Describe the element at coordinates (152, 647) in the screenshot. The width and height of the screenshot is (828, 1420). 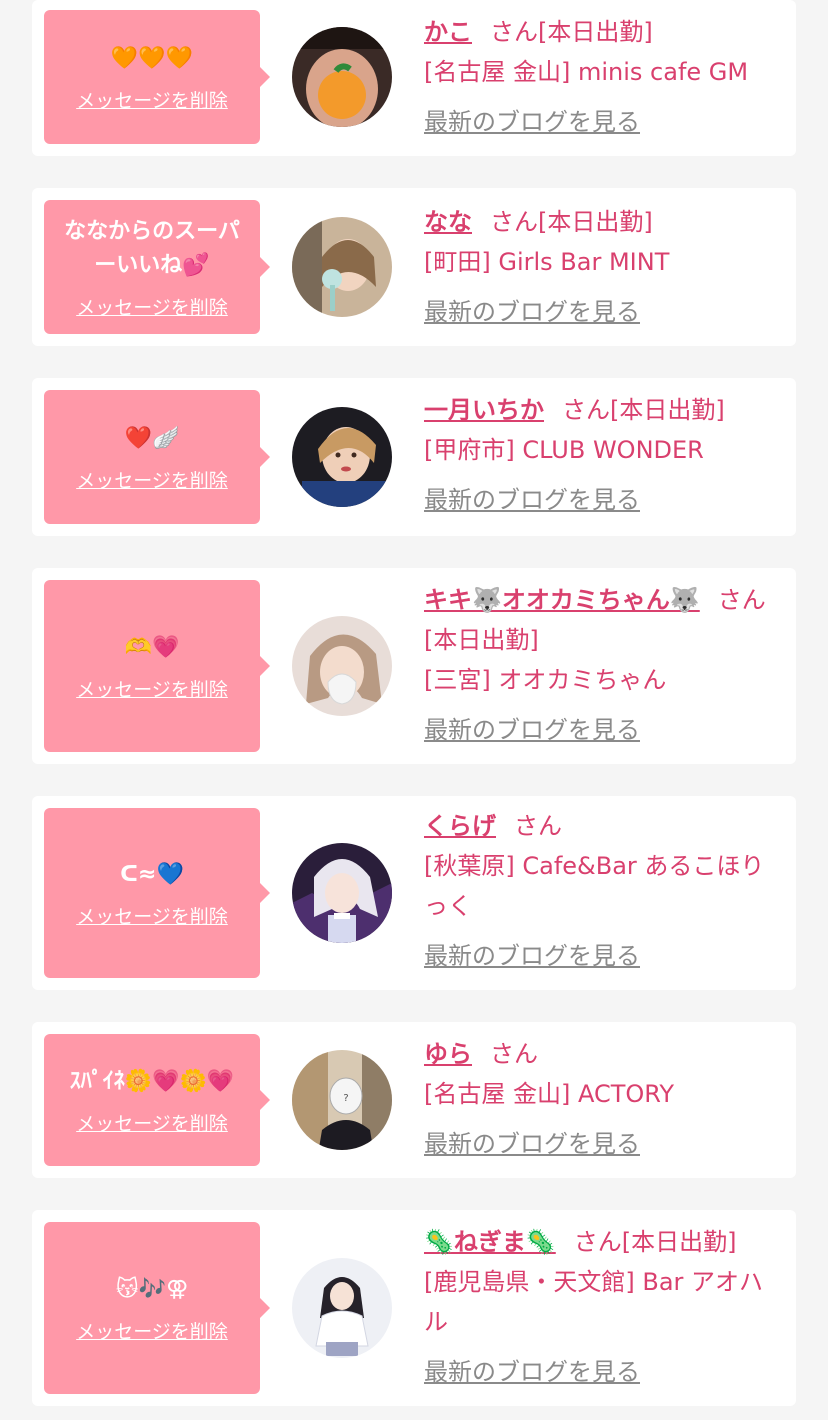
I see `message-text: 🫶💗` at that location.